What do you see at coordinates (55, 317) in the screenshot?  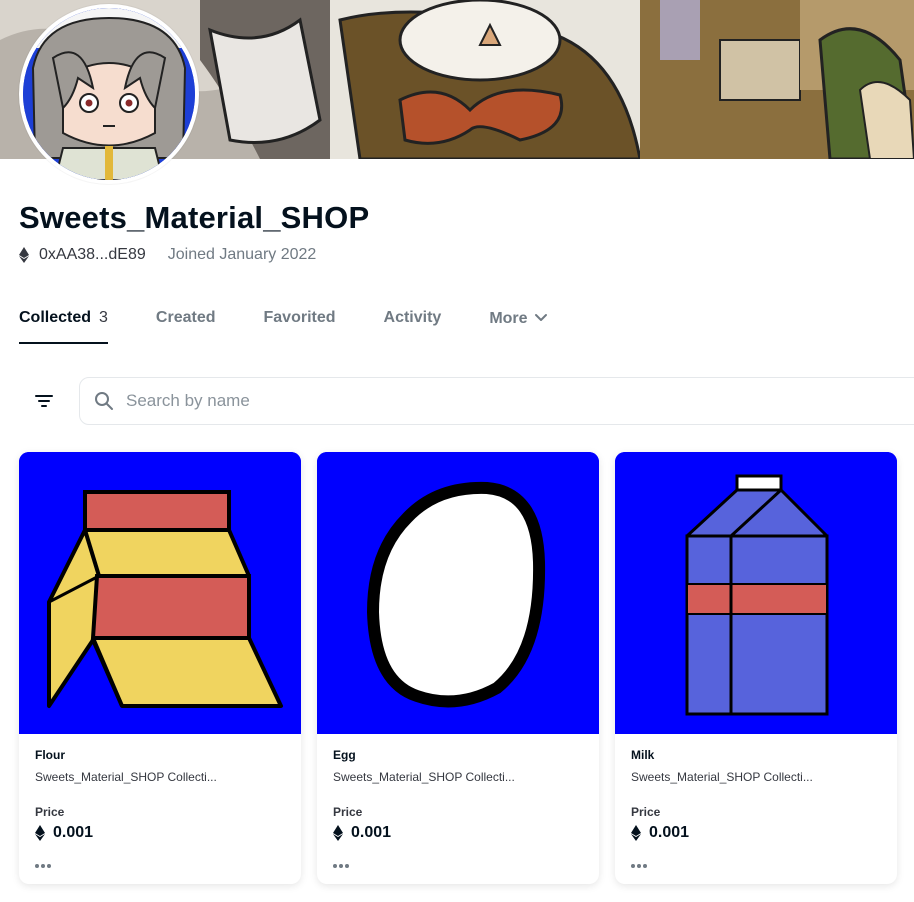 I see `tab-collected-label: Collected` at bounding box center [55, 317].